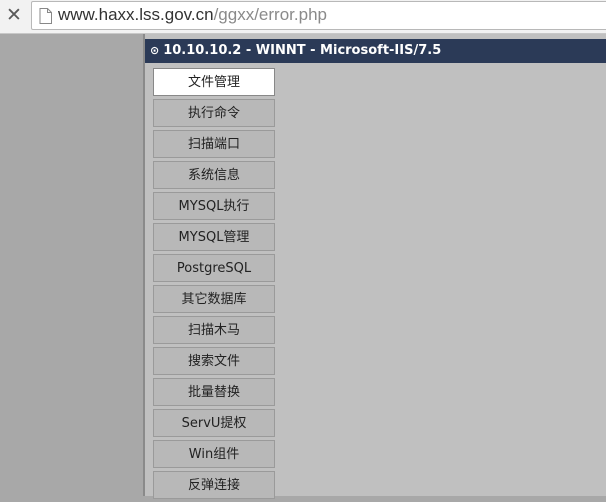 This screenshot has width=606, height=502. What do you see at coordinates (214, 392) in the screenshot?
I see `menu-button-batch-replace: 批量替换` at bounding box center [214, 392].